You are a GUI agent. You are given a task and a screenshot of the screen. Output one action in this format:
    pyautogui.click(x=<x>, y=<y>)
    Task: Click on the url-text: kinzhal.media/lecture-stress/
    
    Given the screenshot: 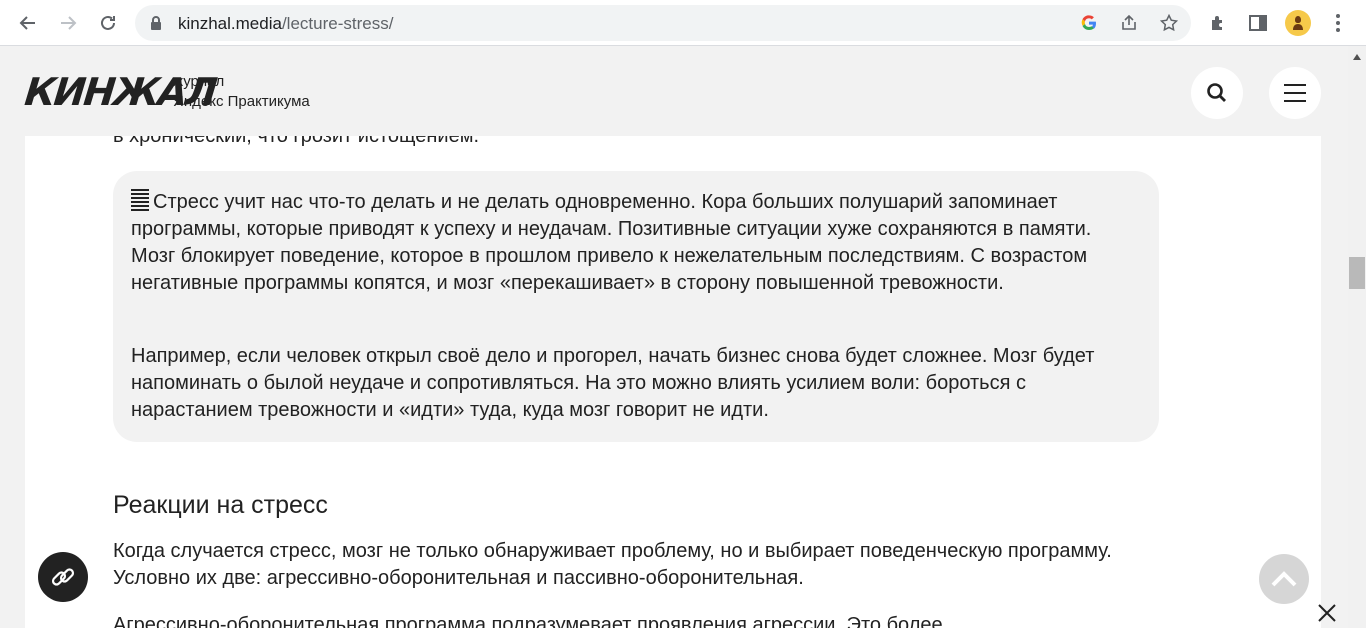 What is the action you would take?
    pyautogui.click(x=285, y=24)
    